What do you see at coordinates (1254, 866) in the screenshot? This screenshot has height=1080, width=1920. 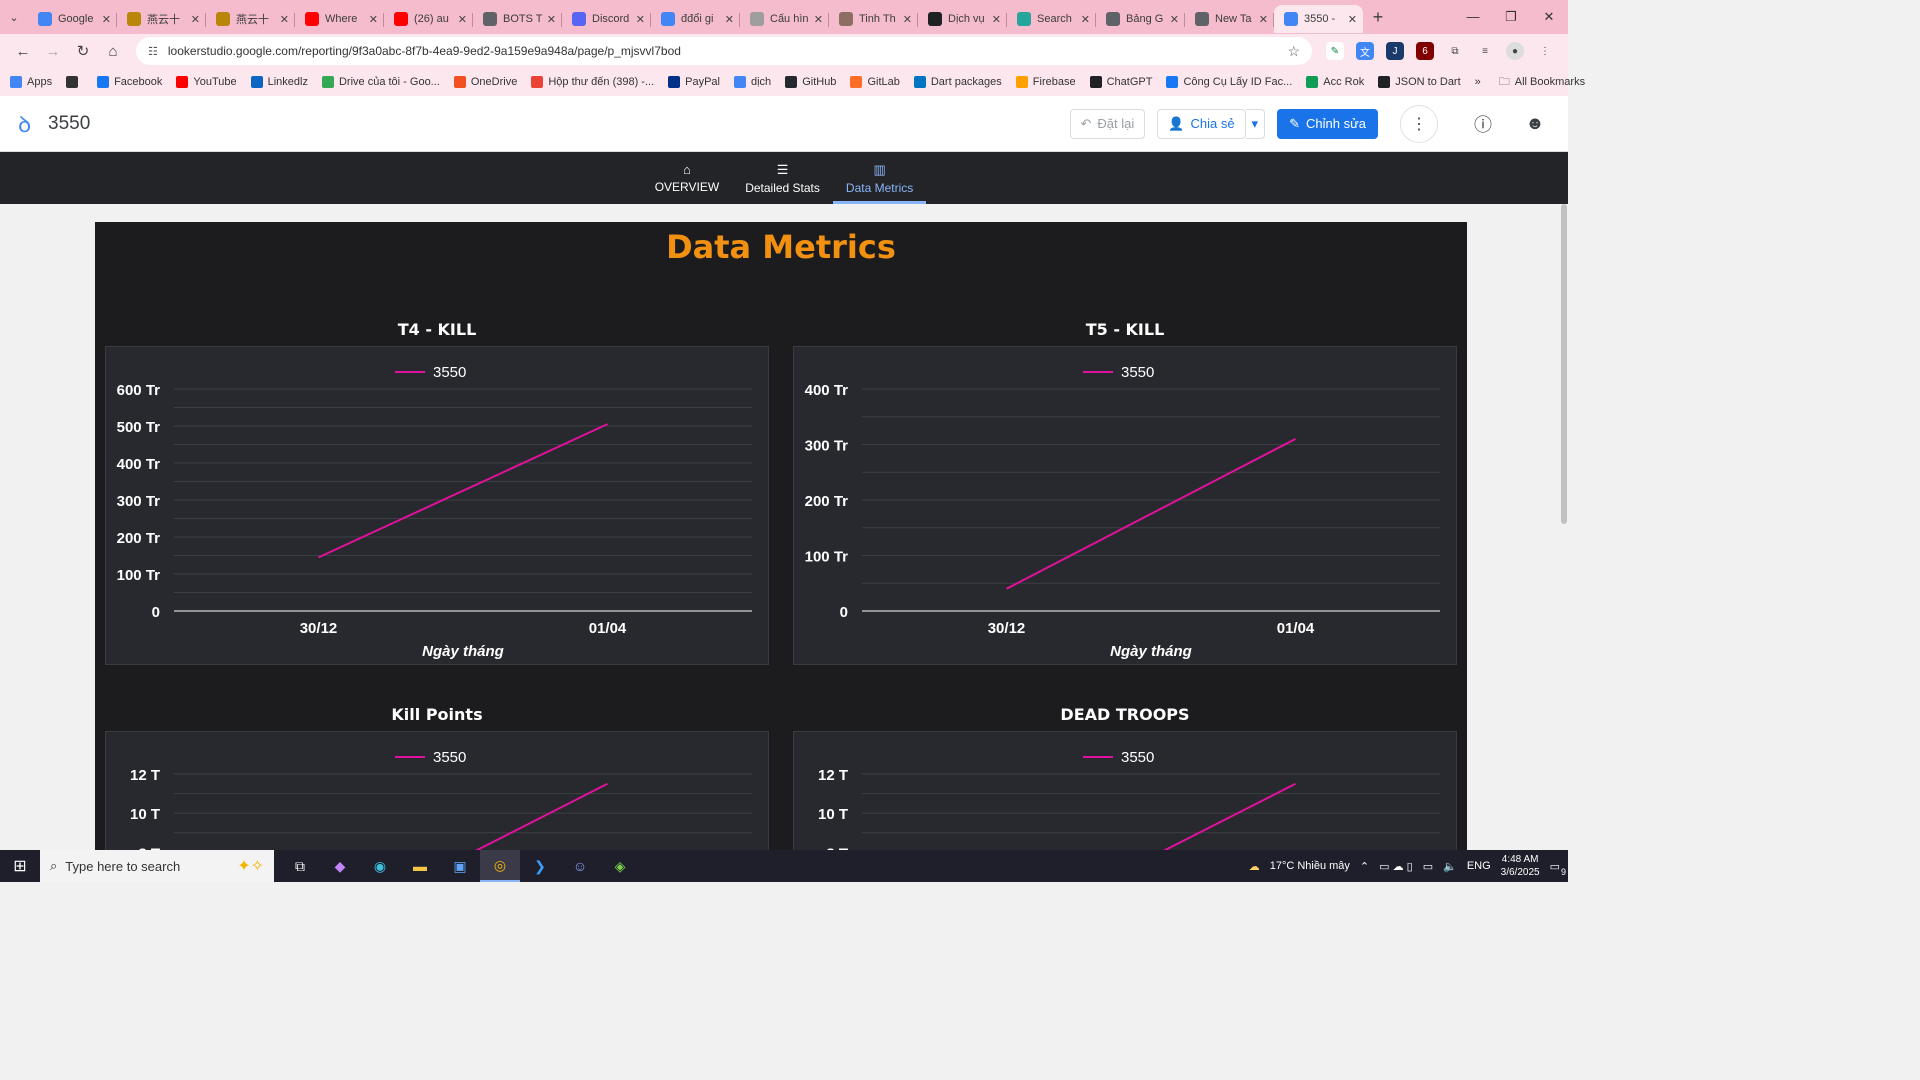 I see `weather-cloud-icon: ☁` at bounding box center [1254, 866].